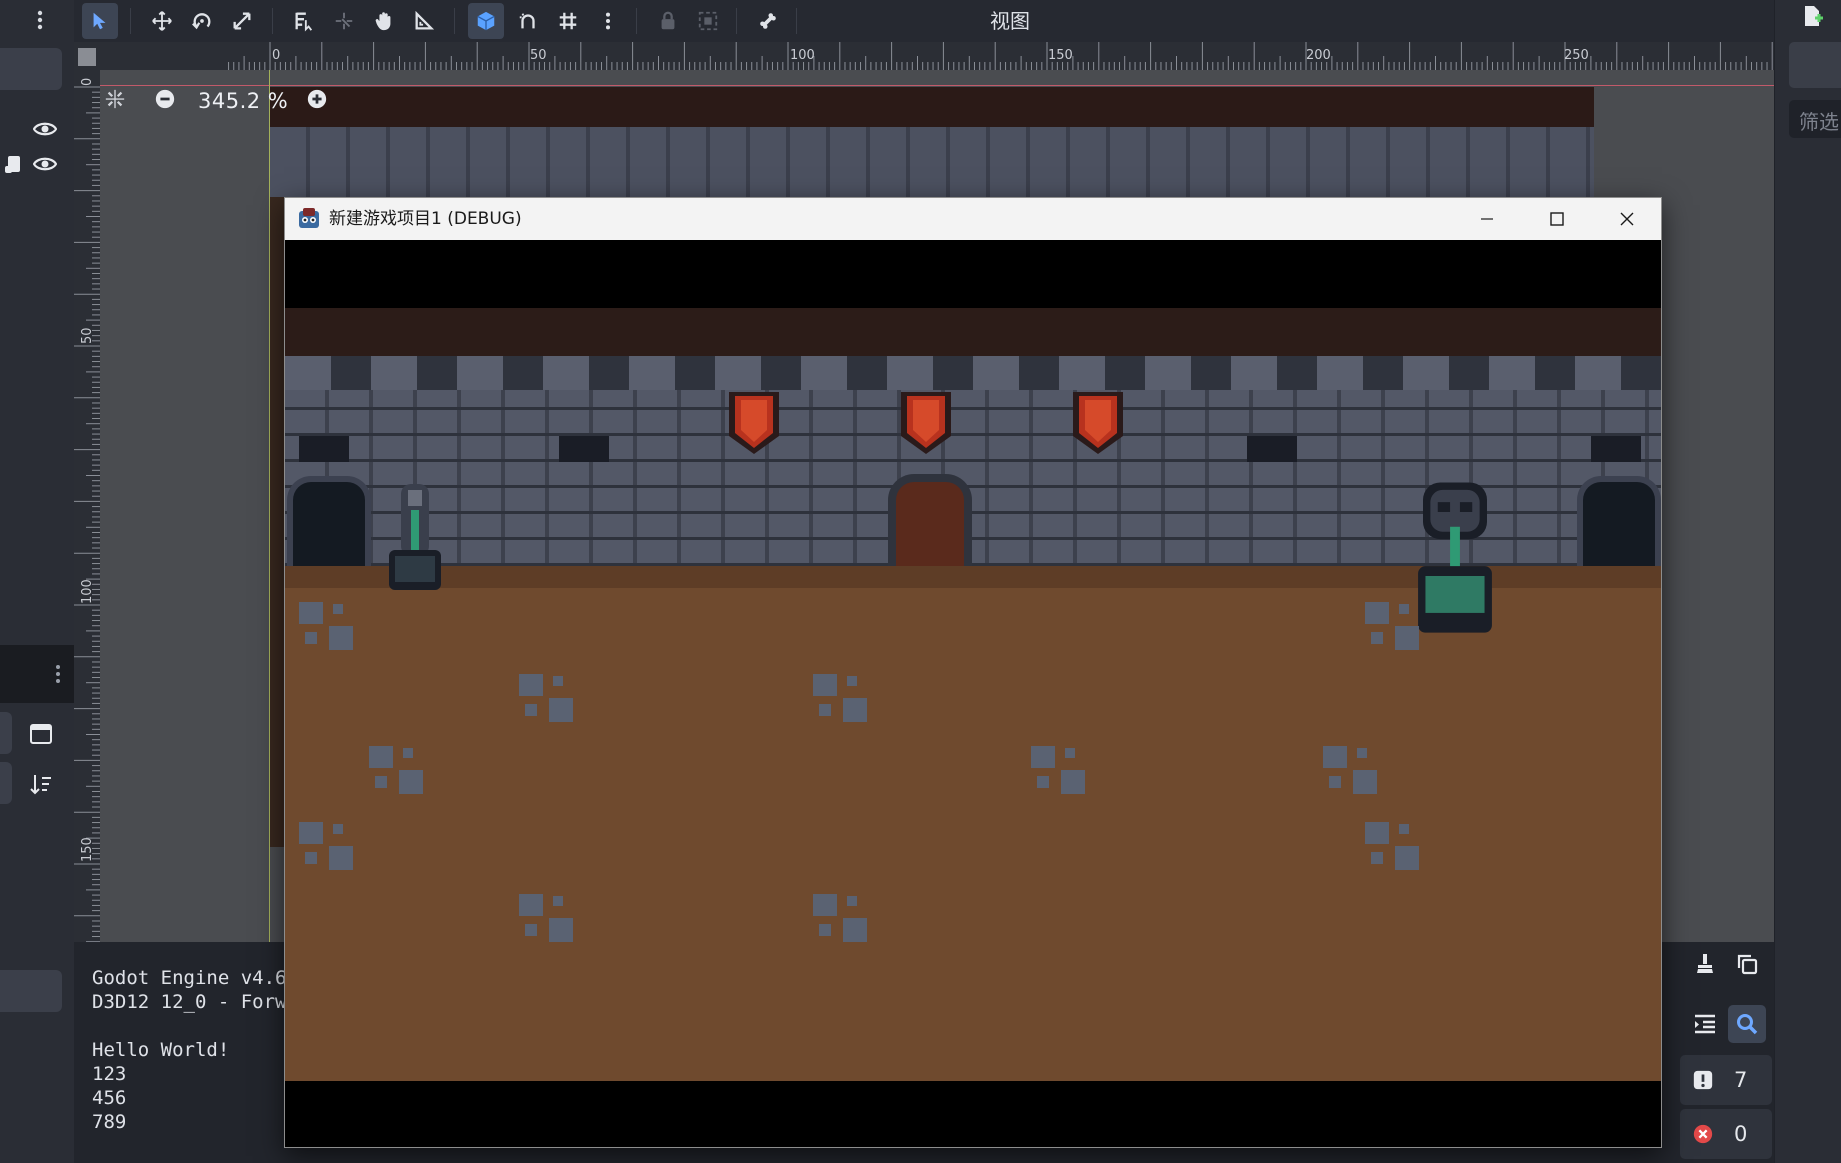 This screenshot has height=1163, width=1841. What do you see at coordinates (31, 991) in the screenshot?
I see `output-filter-field` at bounding box center [31, 991].